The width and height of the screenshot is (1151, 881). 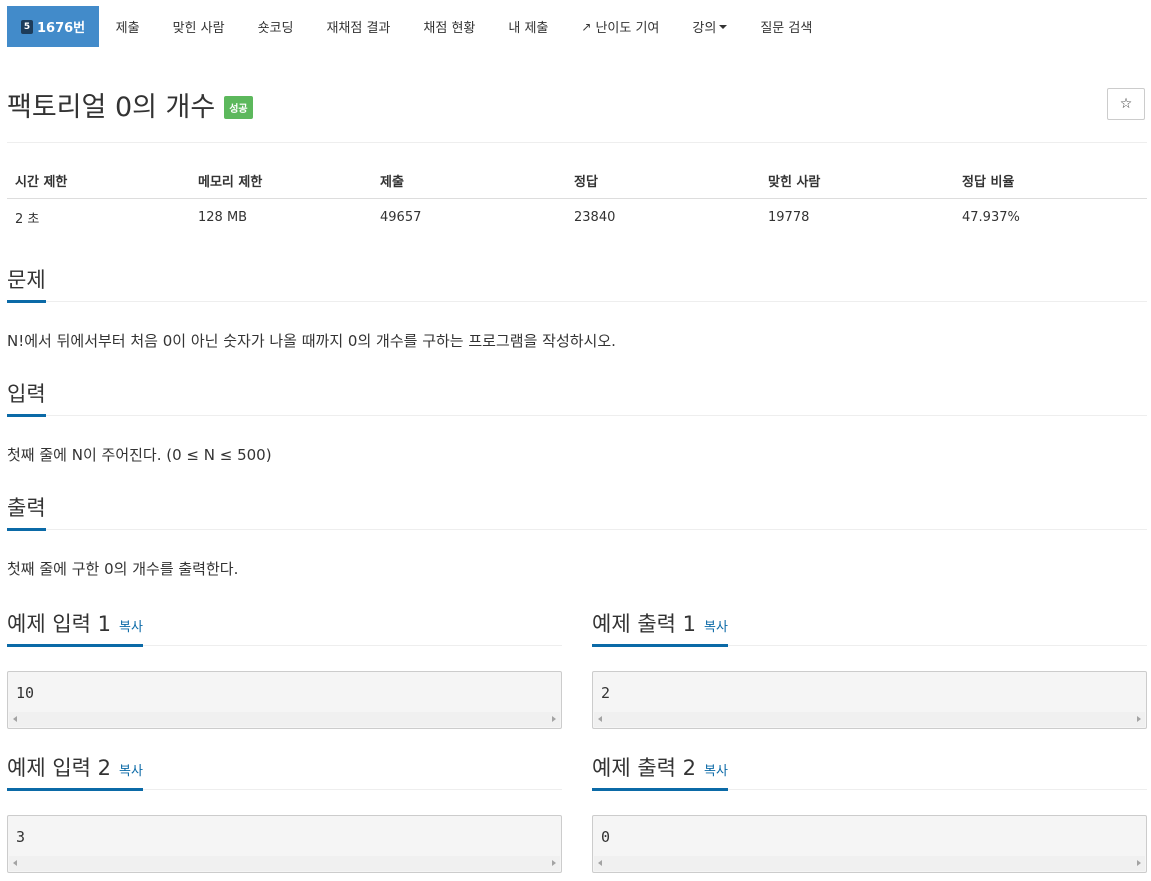 I want to click on header-solvers: 맞힌 사람, so click(x=794, y=182).